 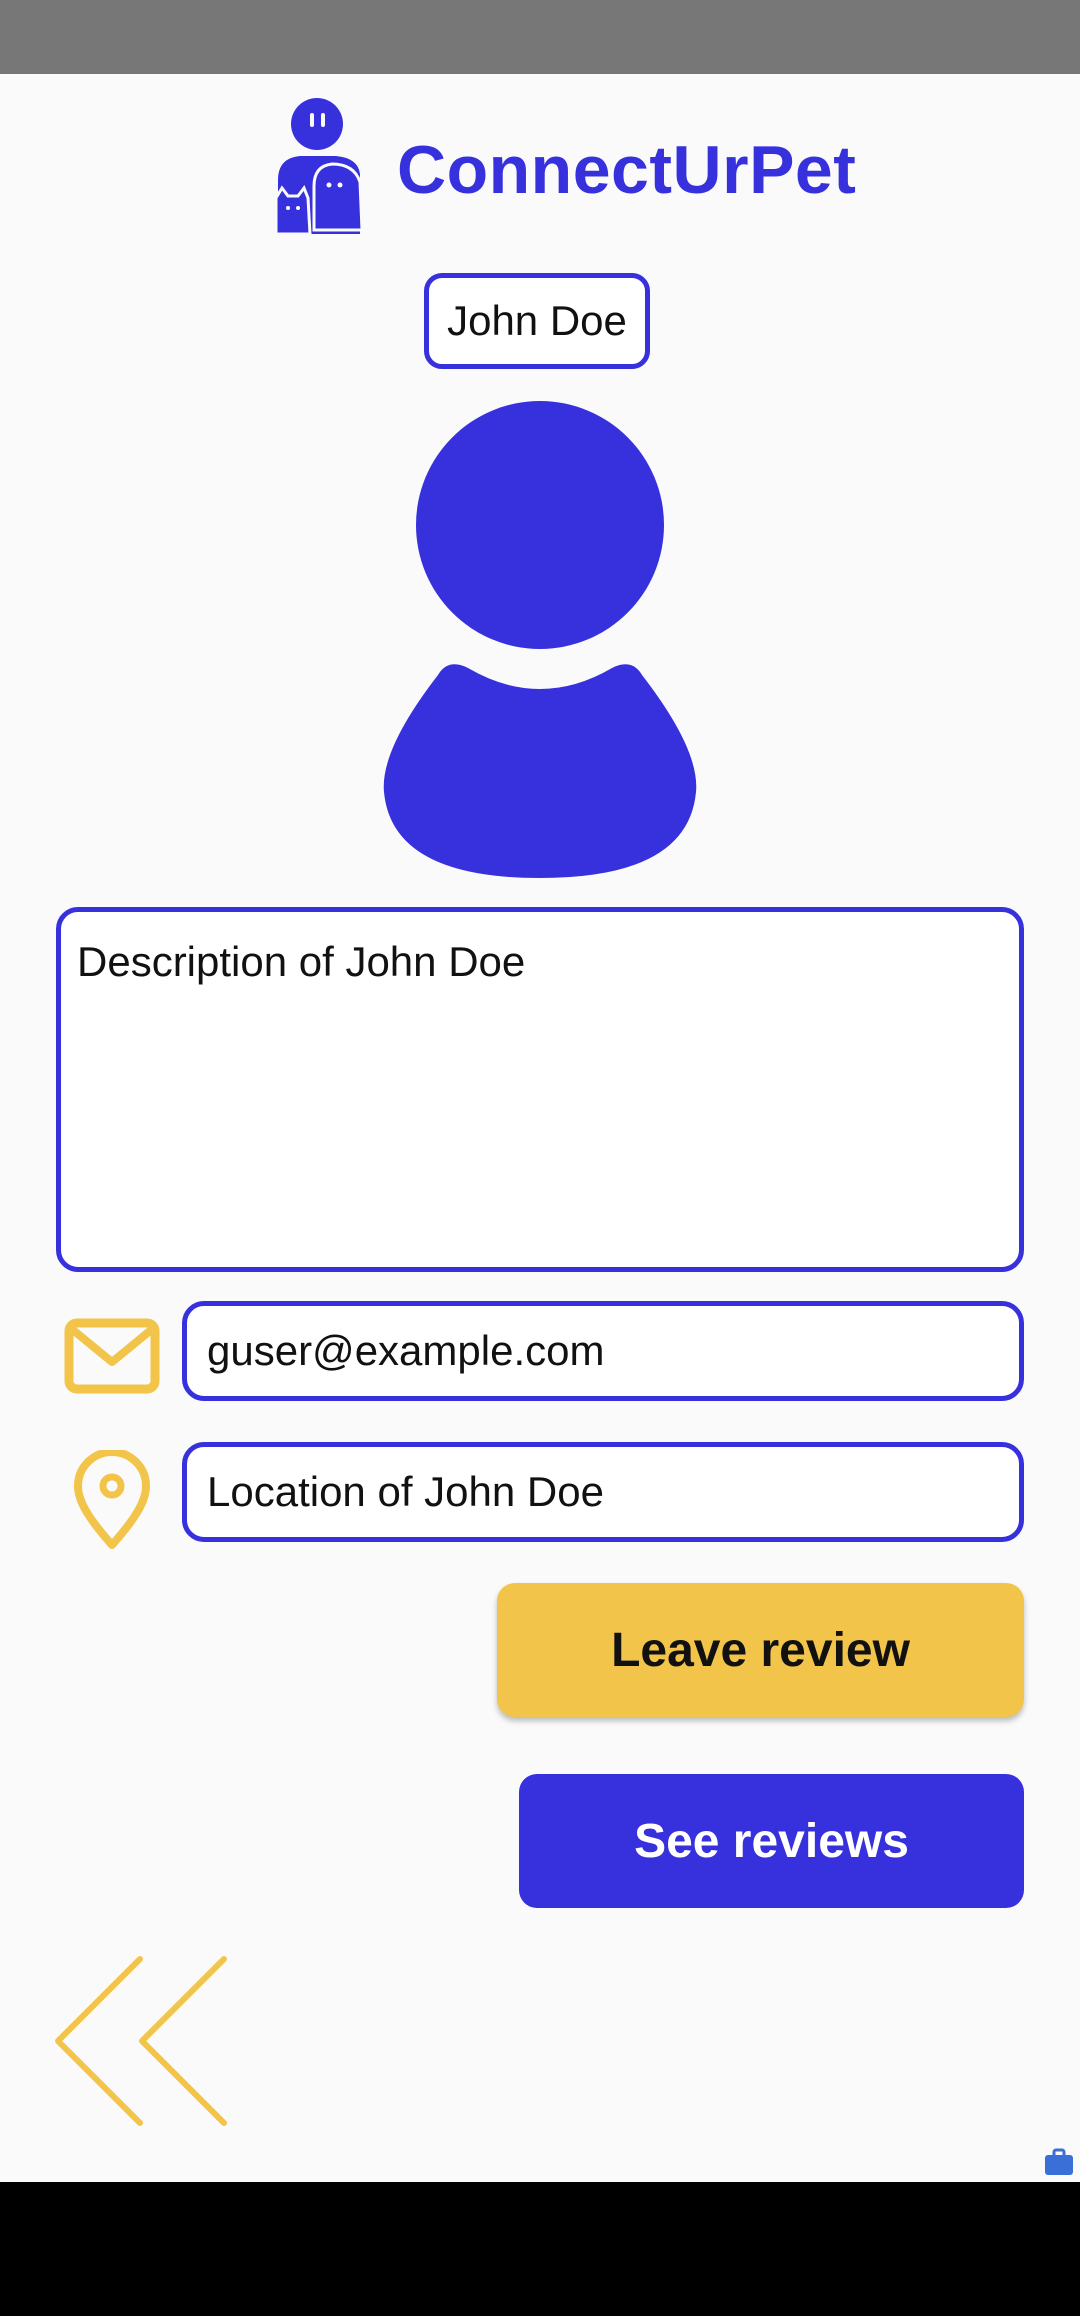 What do you see at coordinates (319, 166) in the screenshot?
I see `app-logo-icon` at bounding box center [319, 166].